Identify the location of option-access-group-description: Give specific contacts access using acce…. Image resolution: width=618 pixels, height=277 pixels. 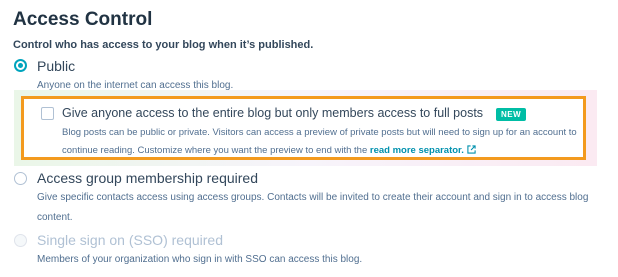
(313, 207).